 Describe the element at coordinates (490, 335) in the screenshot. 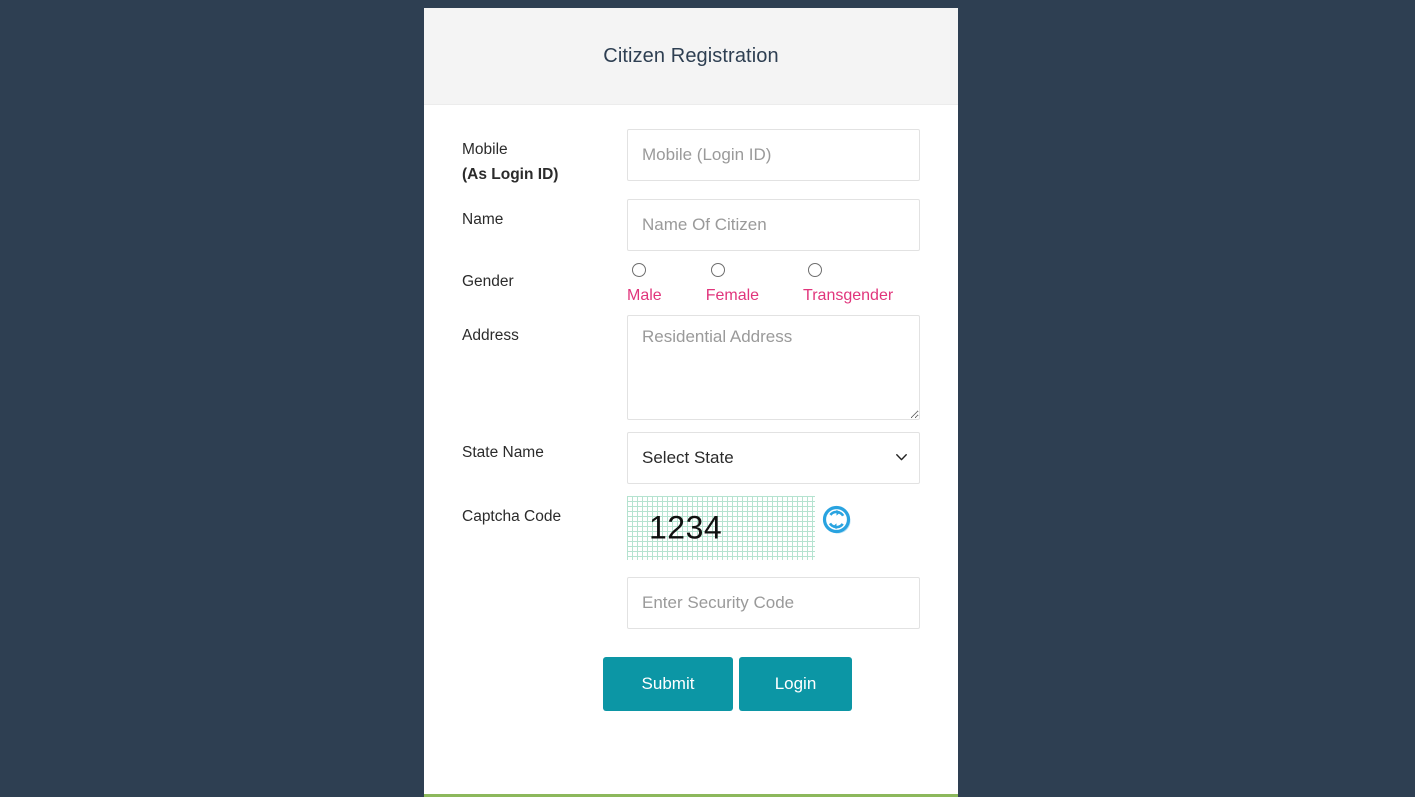

I see `address-label: Address` at that location.